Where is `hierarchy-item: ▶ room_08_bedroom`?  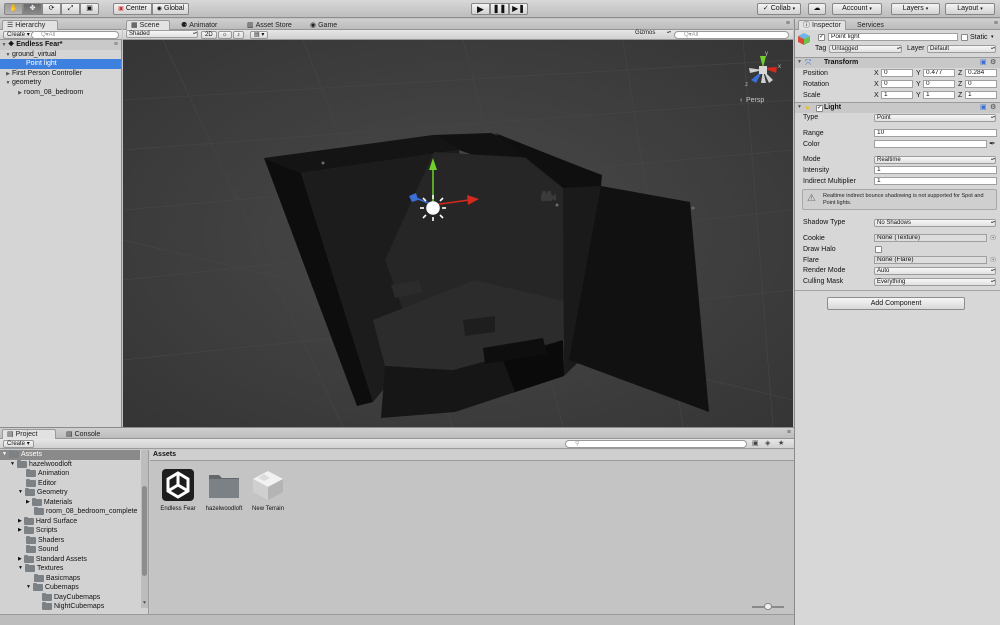 hierarchy-item: ▶ room_08_bedroom is located at coordinates (60, 93).